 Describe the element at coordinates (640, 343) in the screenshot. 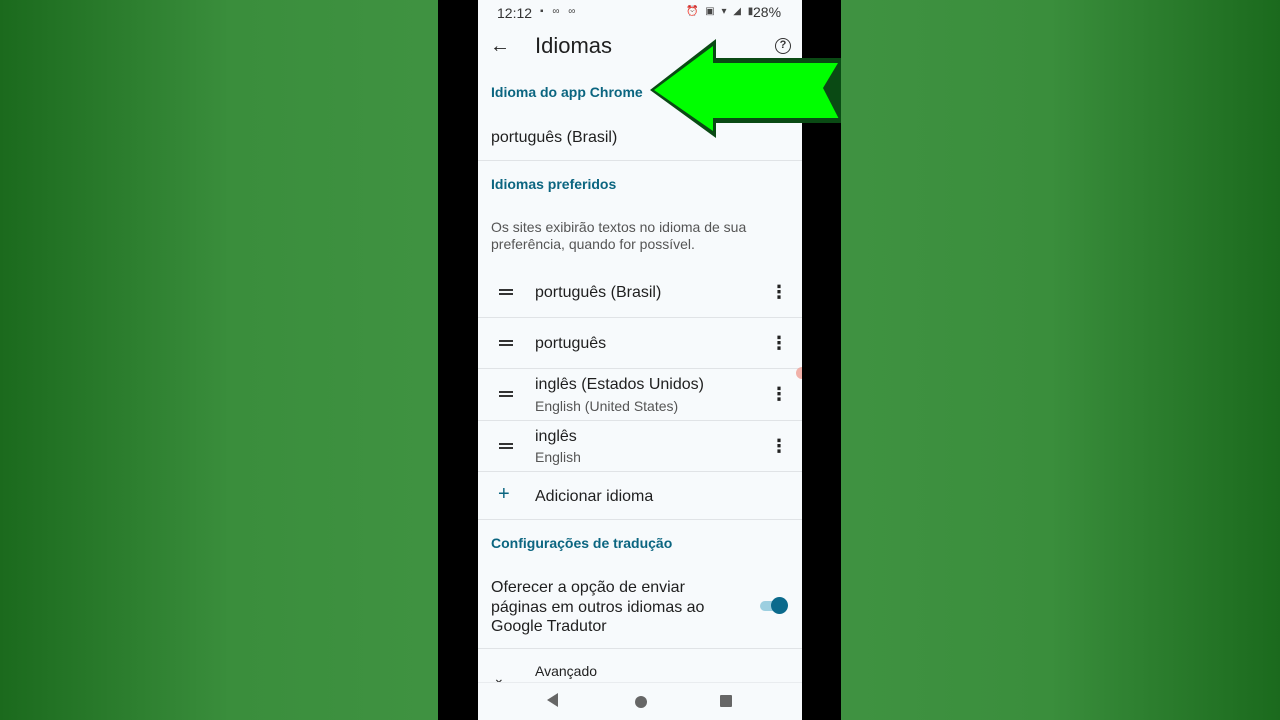

I see `language-item: português ⋮` at that location.